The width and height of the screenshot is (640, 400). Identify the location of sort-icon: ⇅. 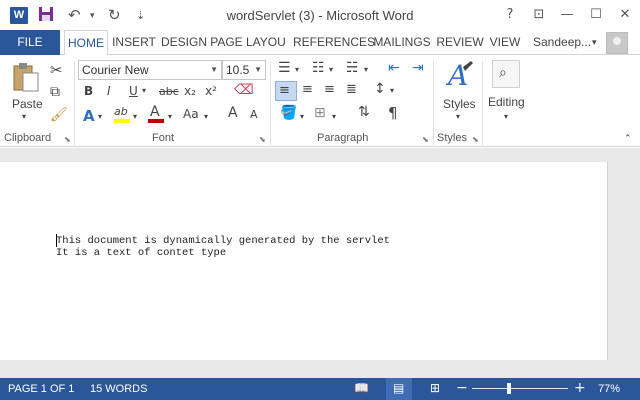
(364, 112).